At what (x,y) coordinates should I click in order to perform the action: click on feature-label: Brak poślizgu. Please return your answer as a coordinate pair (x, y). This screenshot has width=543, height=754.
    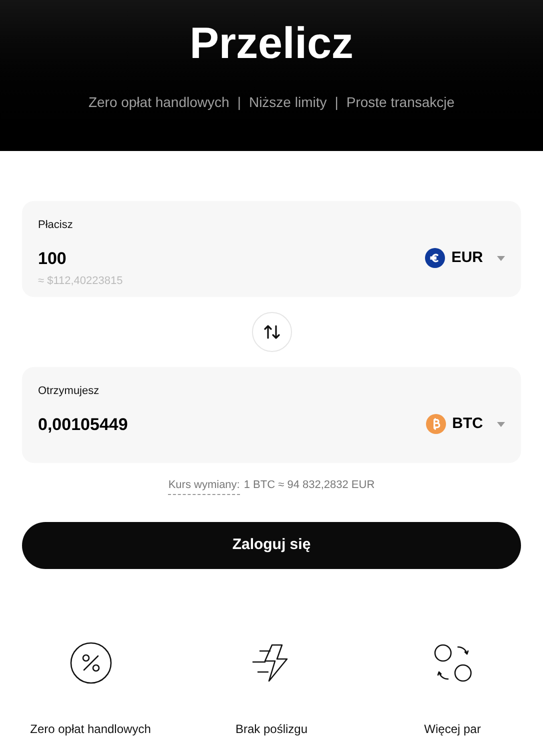
    Looking at the image, I should click on (271, 729).